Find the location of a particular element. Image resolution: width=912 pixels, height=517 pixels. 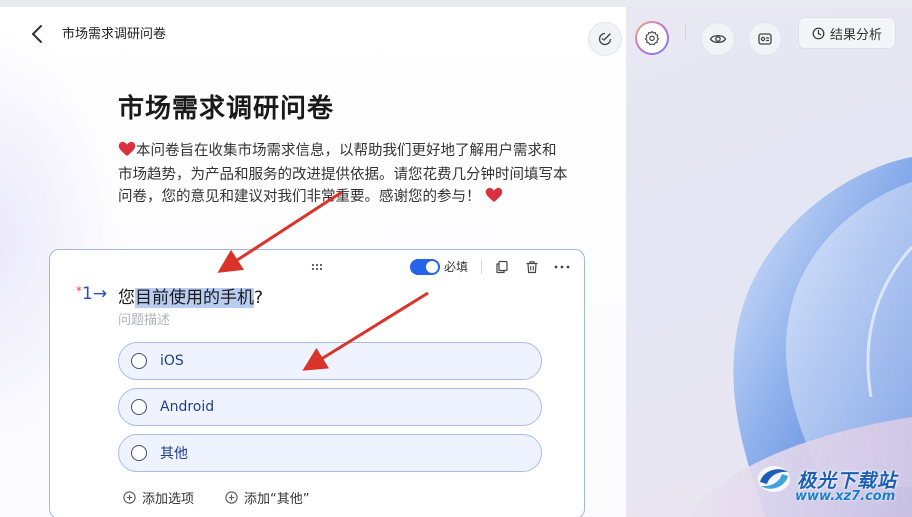

question-title: 您目前使用的手机? is located at coordinates (190, 295).